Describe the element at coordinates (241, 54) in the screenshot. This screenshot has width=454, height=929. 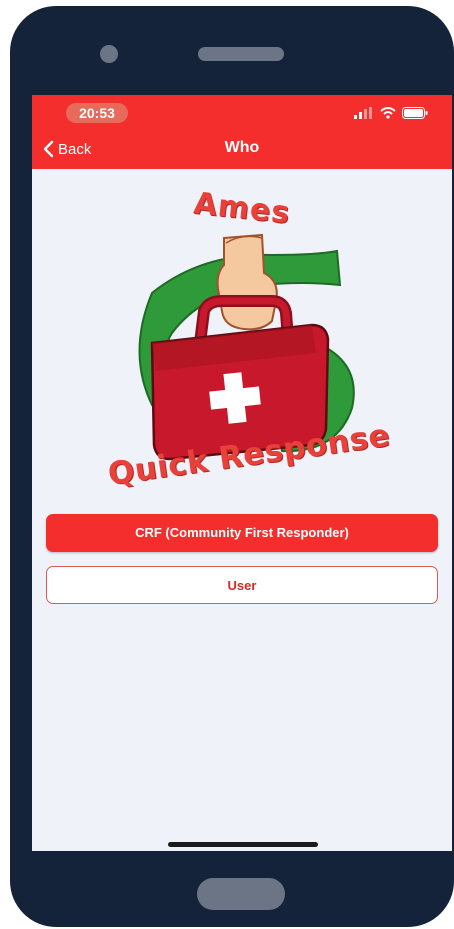
I see `earpiece-speaker` at that location.